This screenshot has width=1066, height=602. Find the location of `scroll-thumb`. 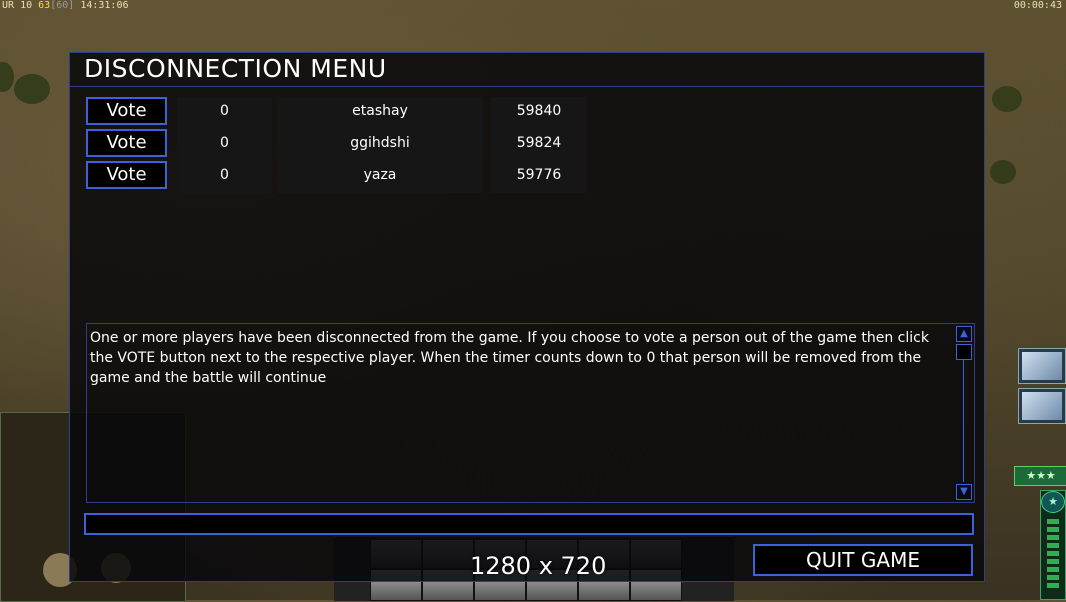

scroll-thumb is located at coordinates (964, 352).